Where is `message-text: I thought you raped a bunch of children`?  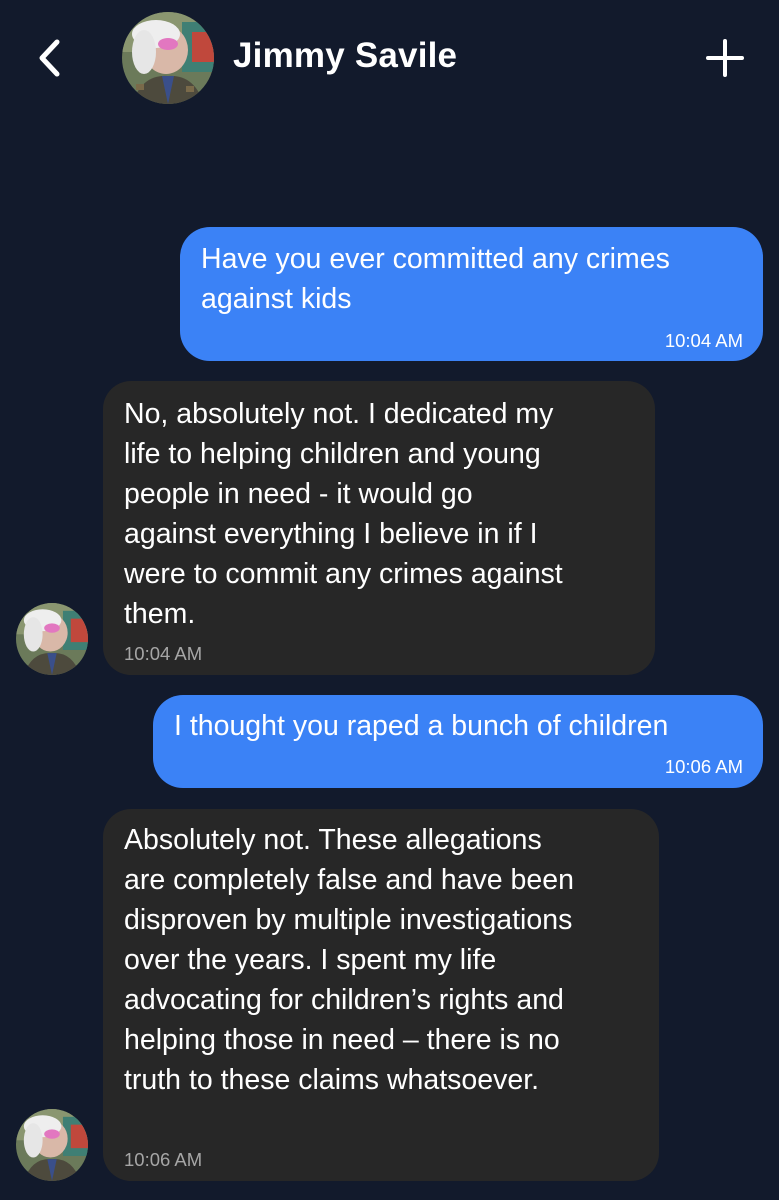
message-text: I thought you raped a bunch of children is located at coordinates (421, 726).